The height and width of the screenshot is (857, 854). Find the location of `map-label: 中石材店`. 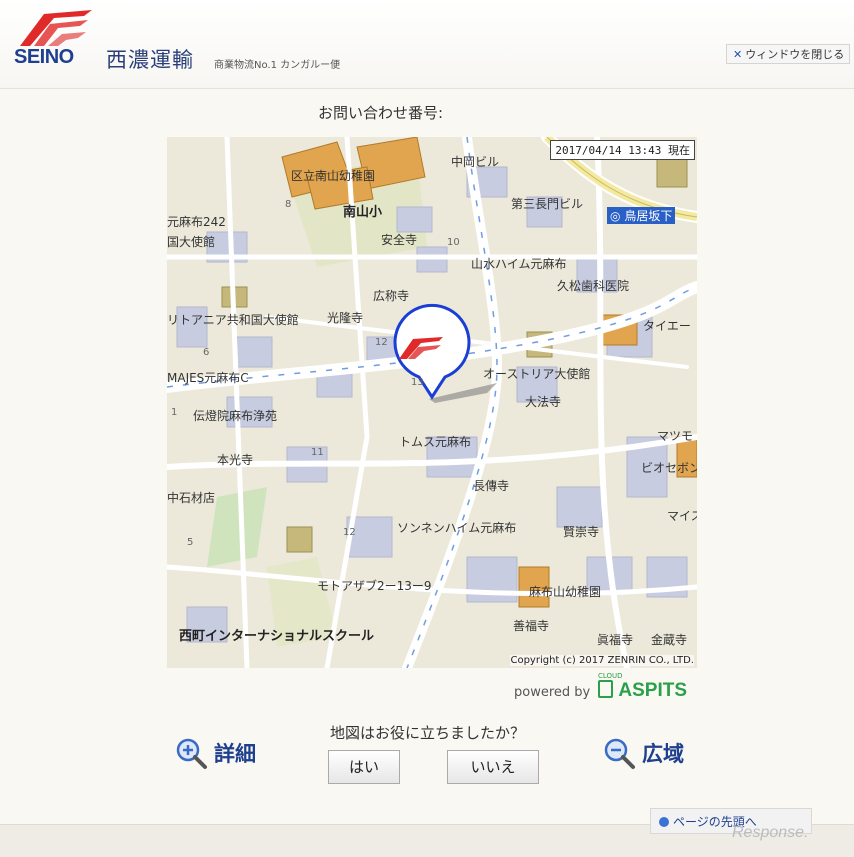

map-label: 中石材店 is located at coordinates (191, 498).